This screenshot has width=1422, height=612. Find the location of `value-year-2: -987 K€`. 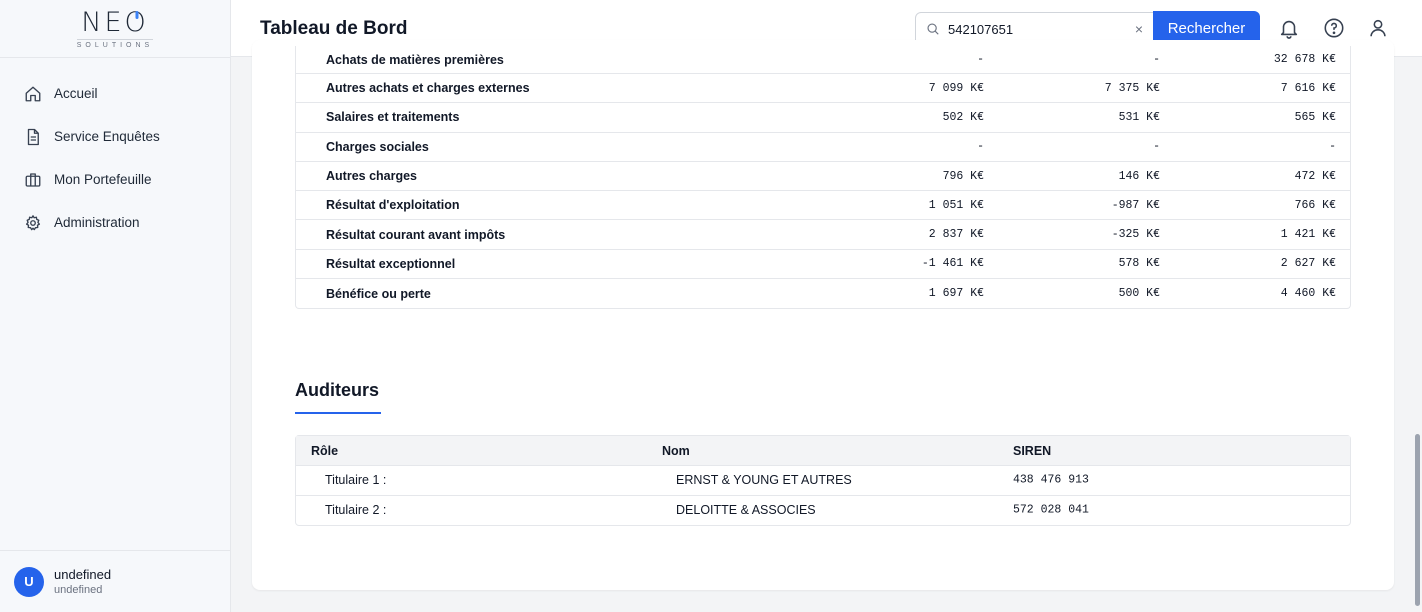

value-year-2: -987 K€ is located at coordinates (1135, 205).